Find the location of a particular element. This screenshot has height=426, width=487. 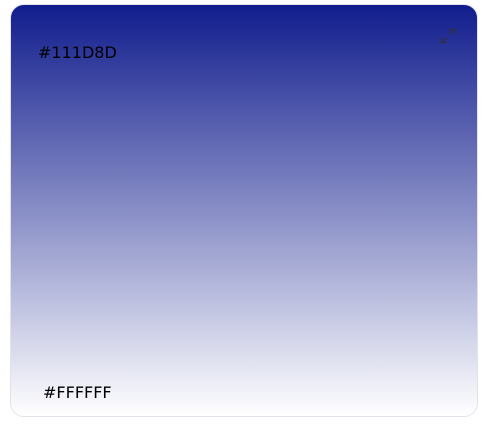

expand-button is located at coordinates (448, 36).